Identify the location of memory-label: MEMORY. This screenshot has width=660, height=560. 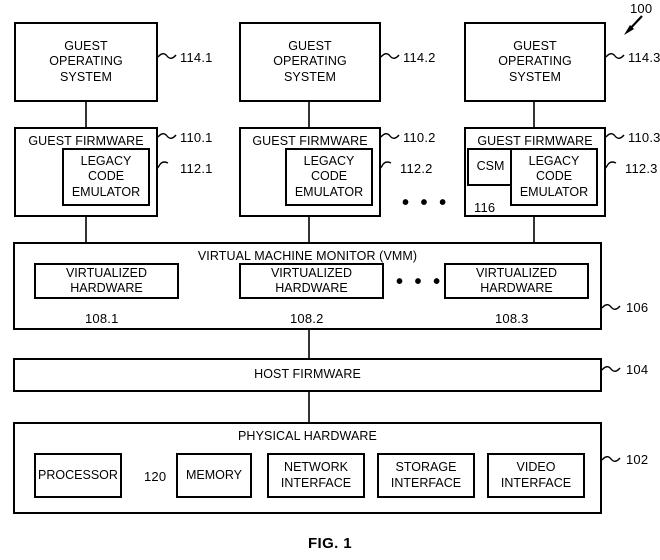
(214, 474).